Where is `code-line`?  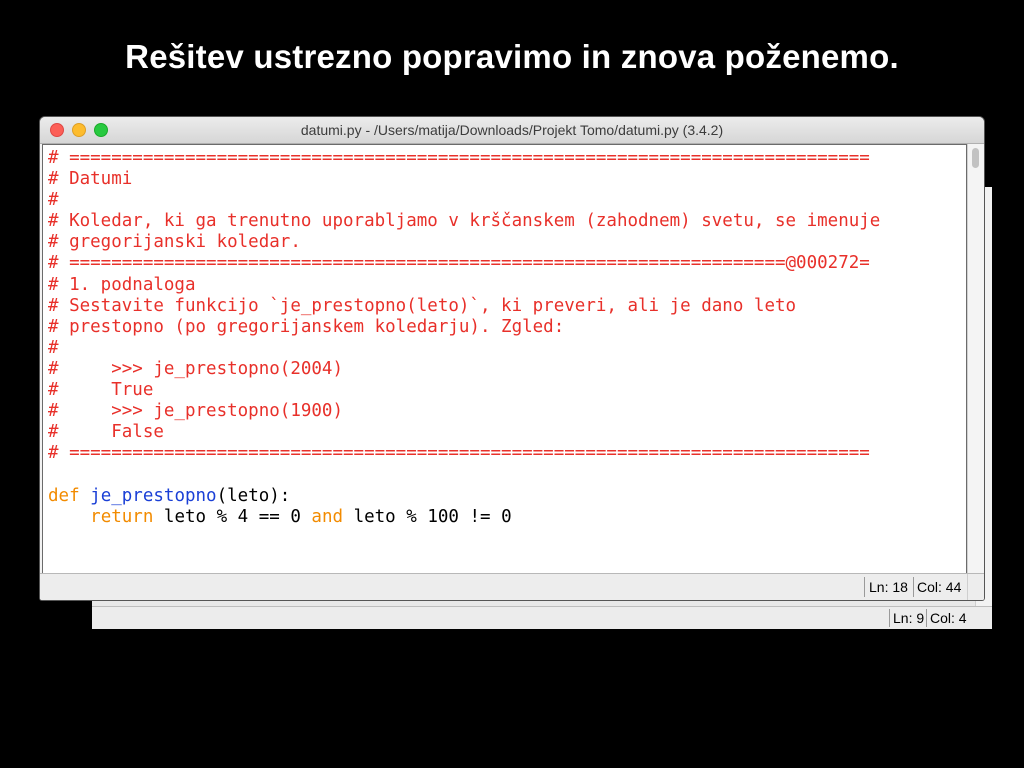 code-line is located at coordinates (464, 474).